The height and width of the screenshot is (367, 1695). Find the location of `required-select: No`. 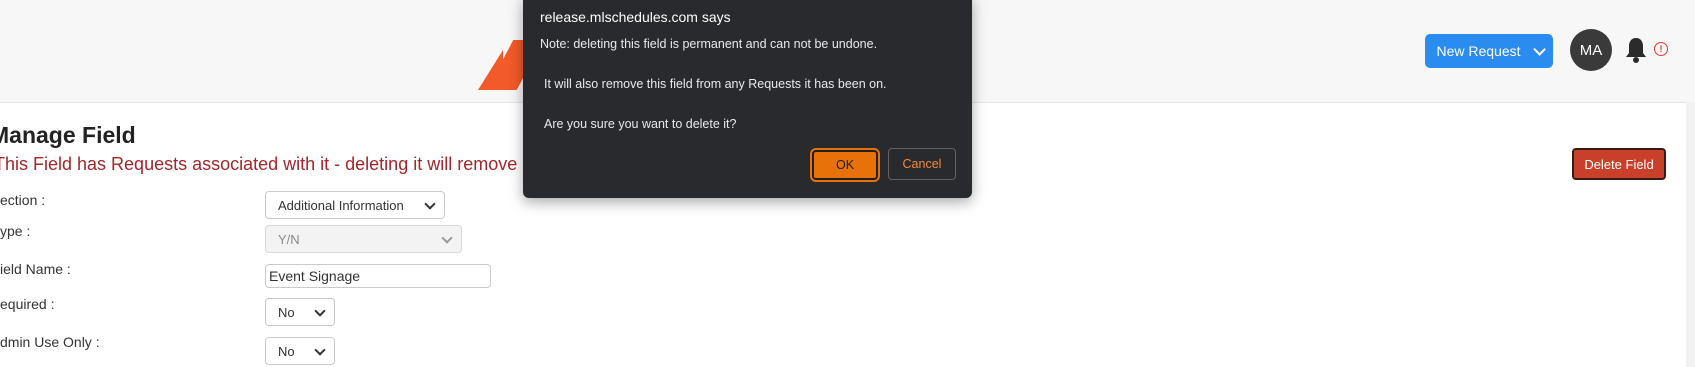

required-select: No is located at coordinates (300, 312).